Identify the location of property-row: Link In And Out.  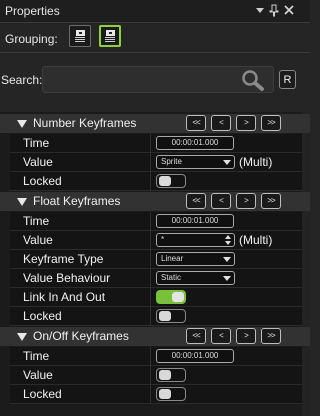
(151, 297).